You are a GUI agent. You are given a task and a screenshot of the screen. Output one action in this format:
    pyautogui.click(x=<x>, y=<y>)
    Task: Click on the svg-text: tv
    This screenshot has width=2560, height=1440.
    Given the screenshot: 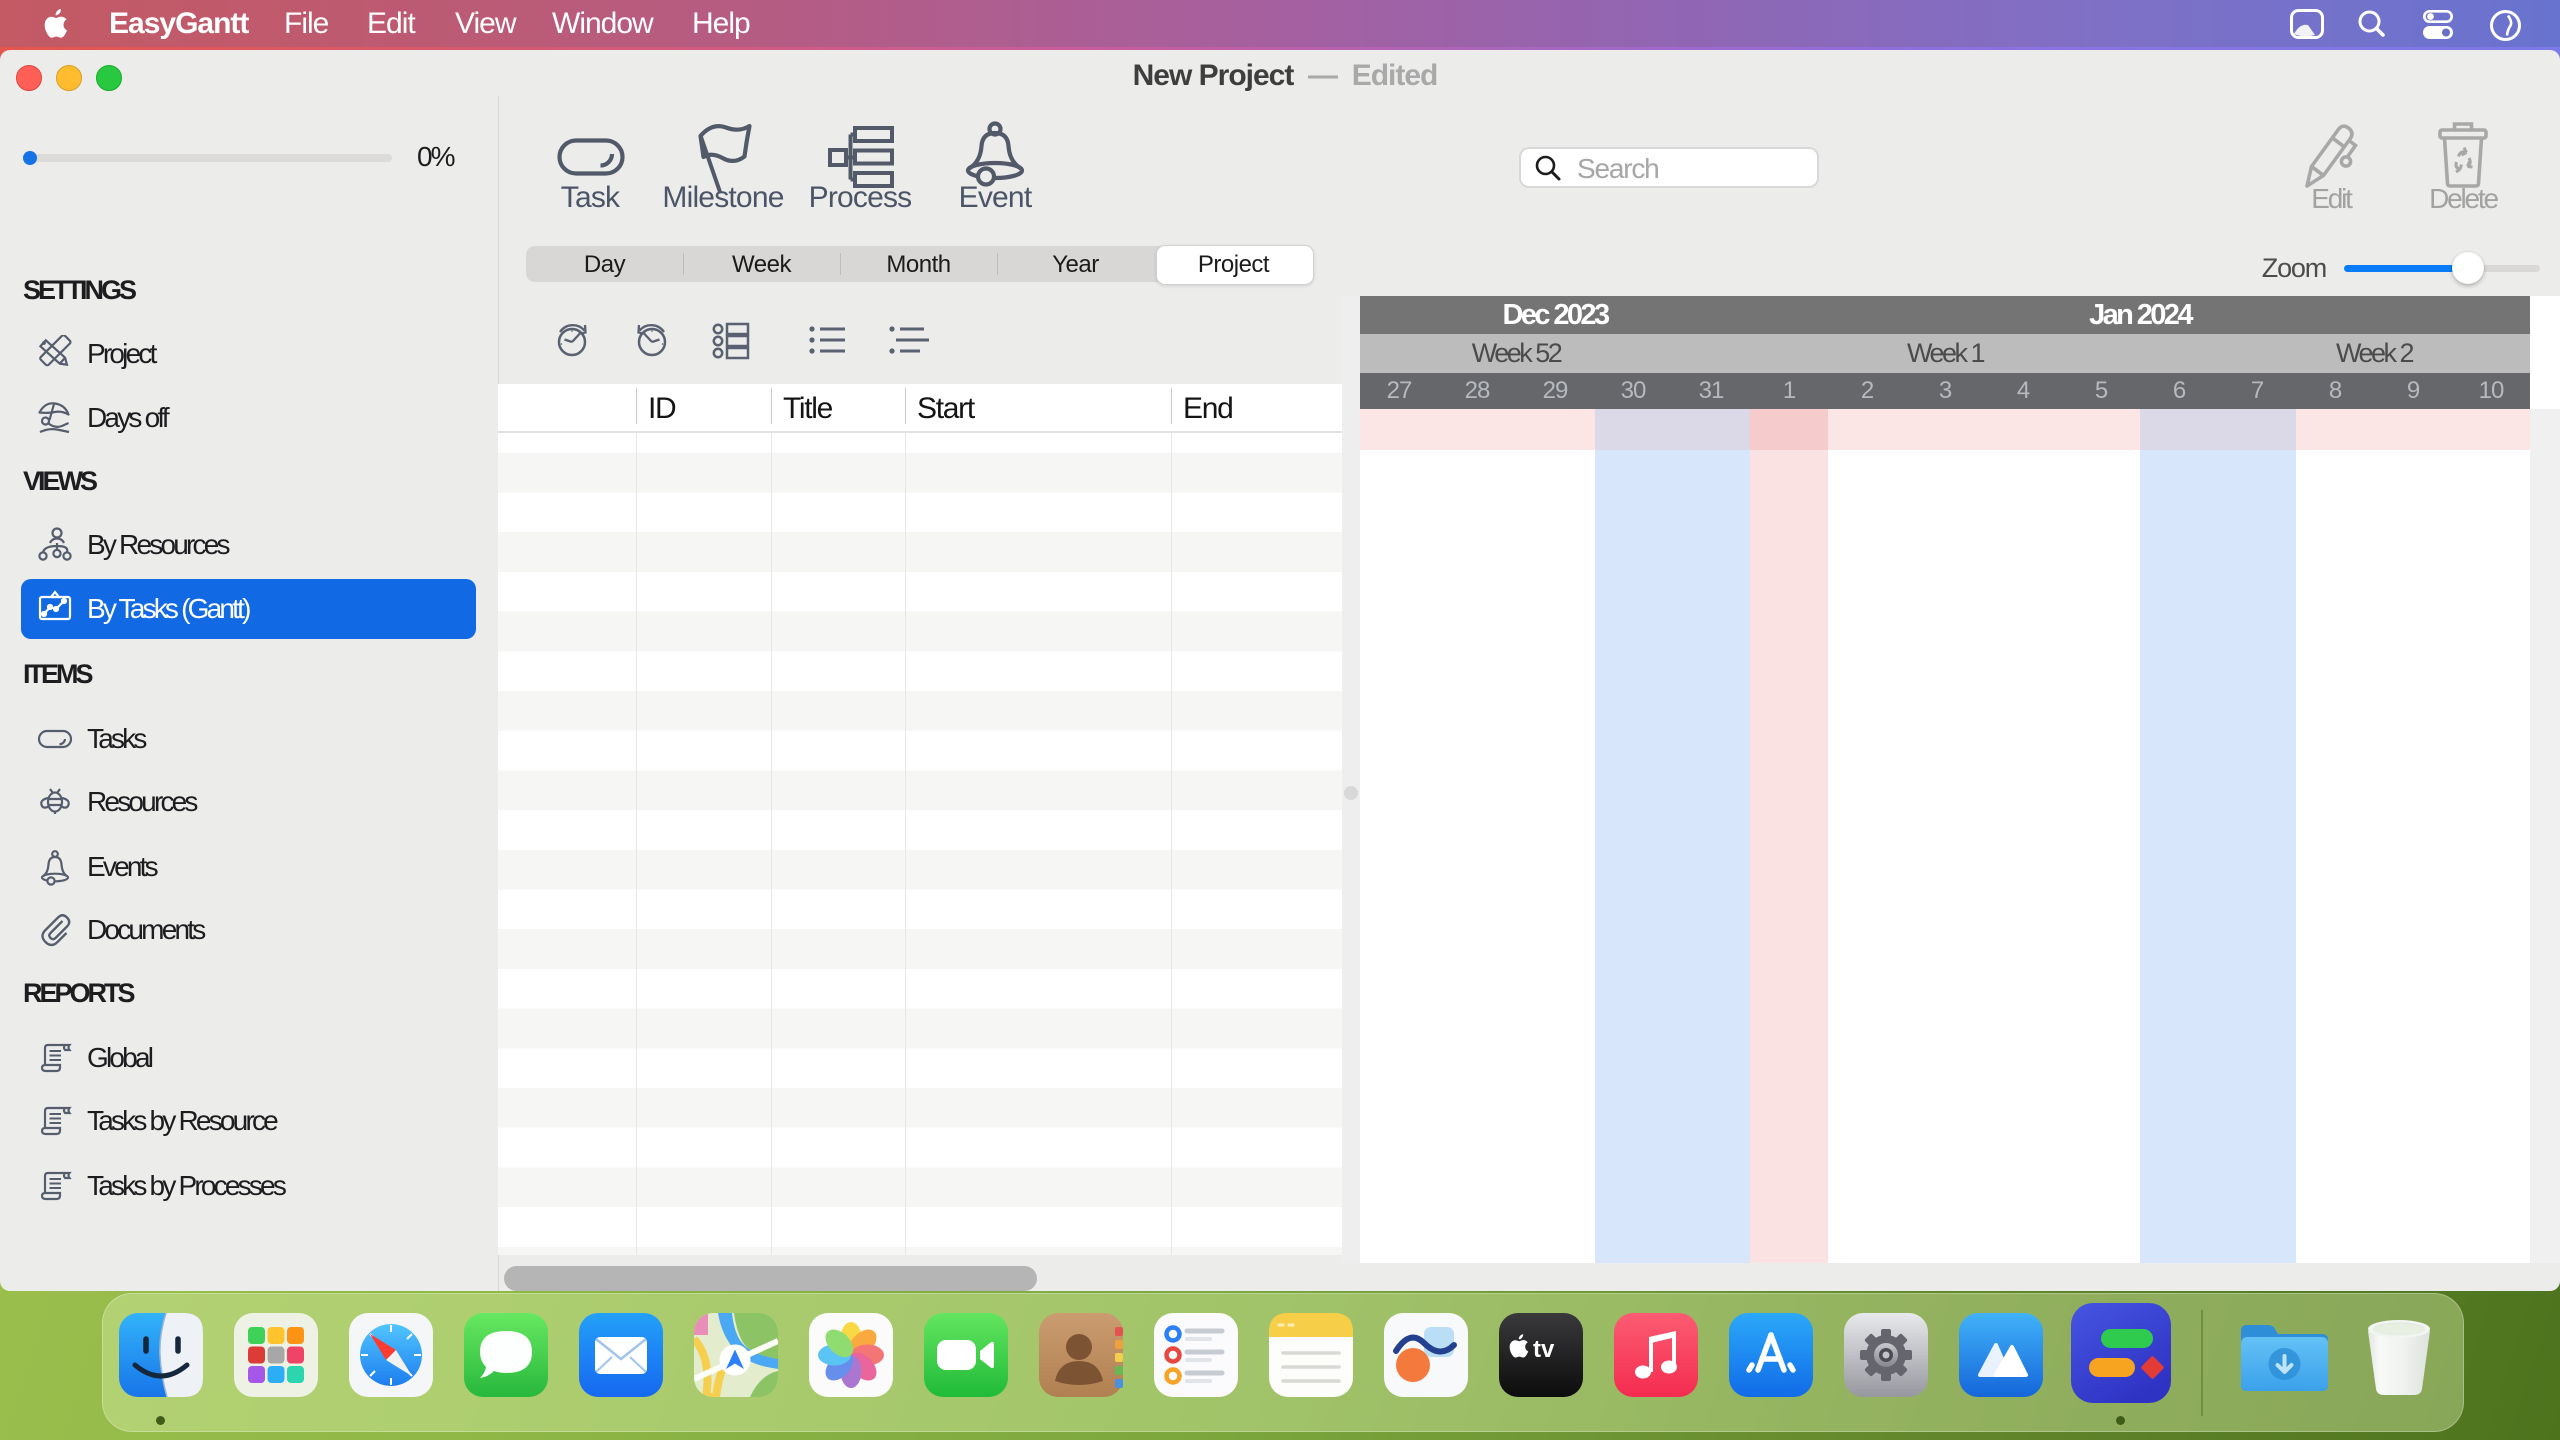 What is the action you would take?
    pyautogui.click(x=1544, y=1349)
    